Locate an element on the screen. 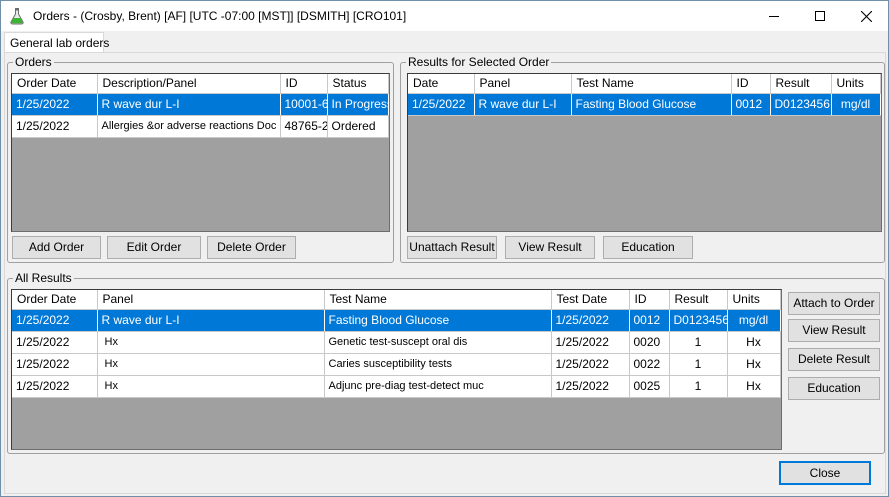 This screenshot has width=889, height=497. selected-results-header-row: Date Panel Test Name ID Result Units is located at coordinates (644, 84).